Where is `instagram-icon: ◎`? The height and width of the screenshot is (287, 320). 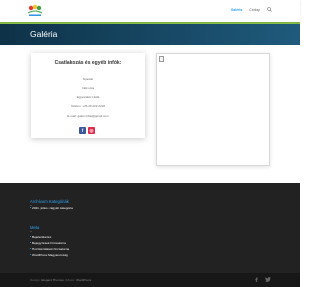
instagram-icon: ◎ is located at coordinates (91, 130).